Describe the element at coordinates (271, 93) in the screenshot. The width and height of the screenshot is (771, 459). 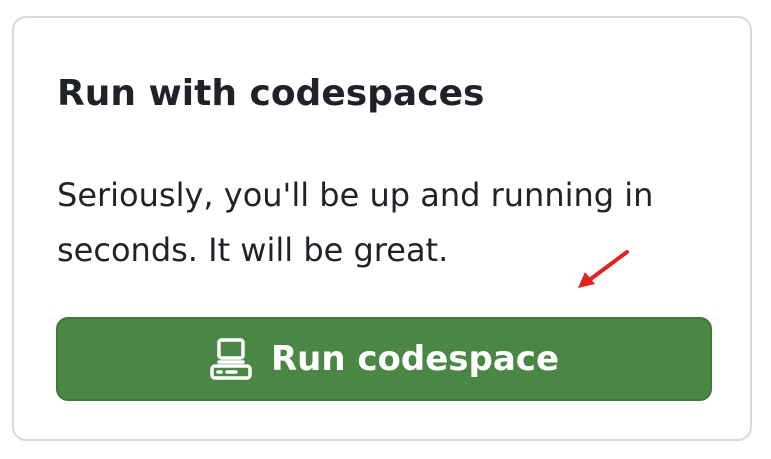
I see `card-title: Run with codespaces` at that location.